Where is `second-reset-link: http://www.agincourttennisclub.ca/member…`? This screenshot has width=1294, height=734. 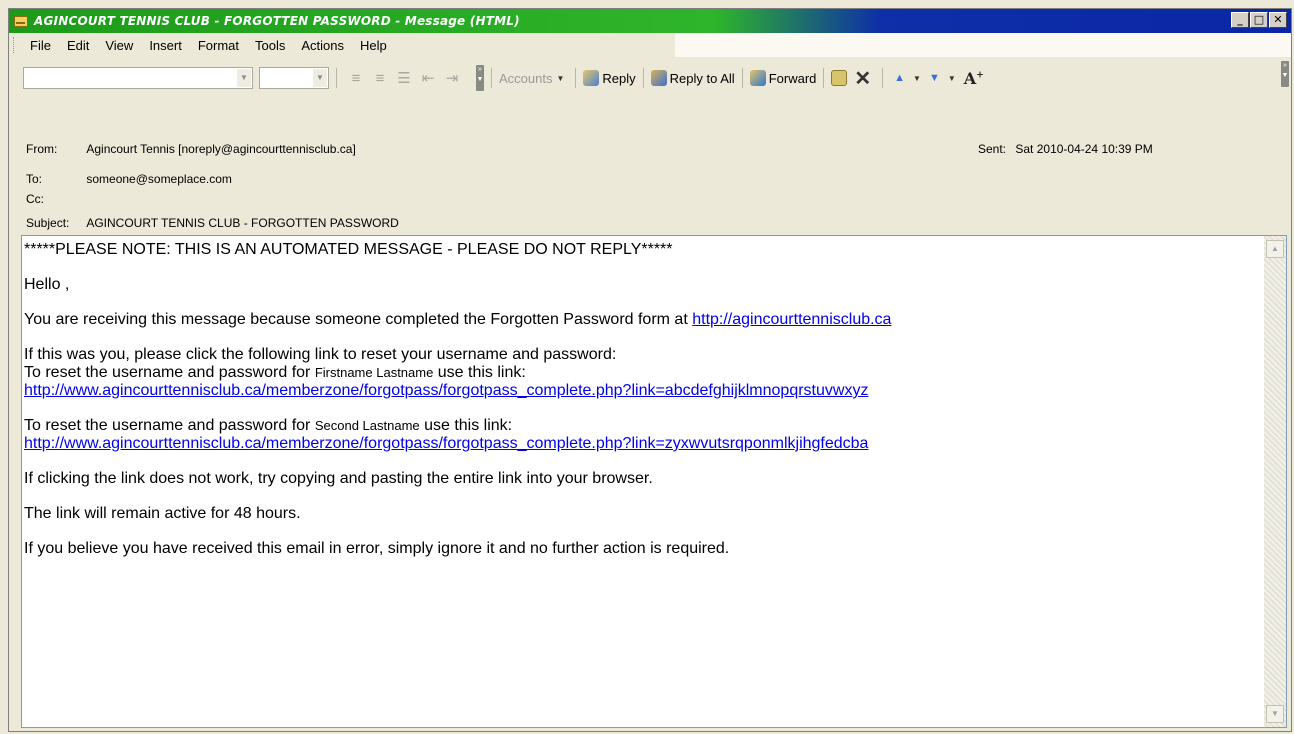
second-reset-link: http://www.agincourttennisclub.ca/member… is located at coordinates (446, 443).